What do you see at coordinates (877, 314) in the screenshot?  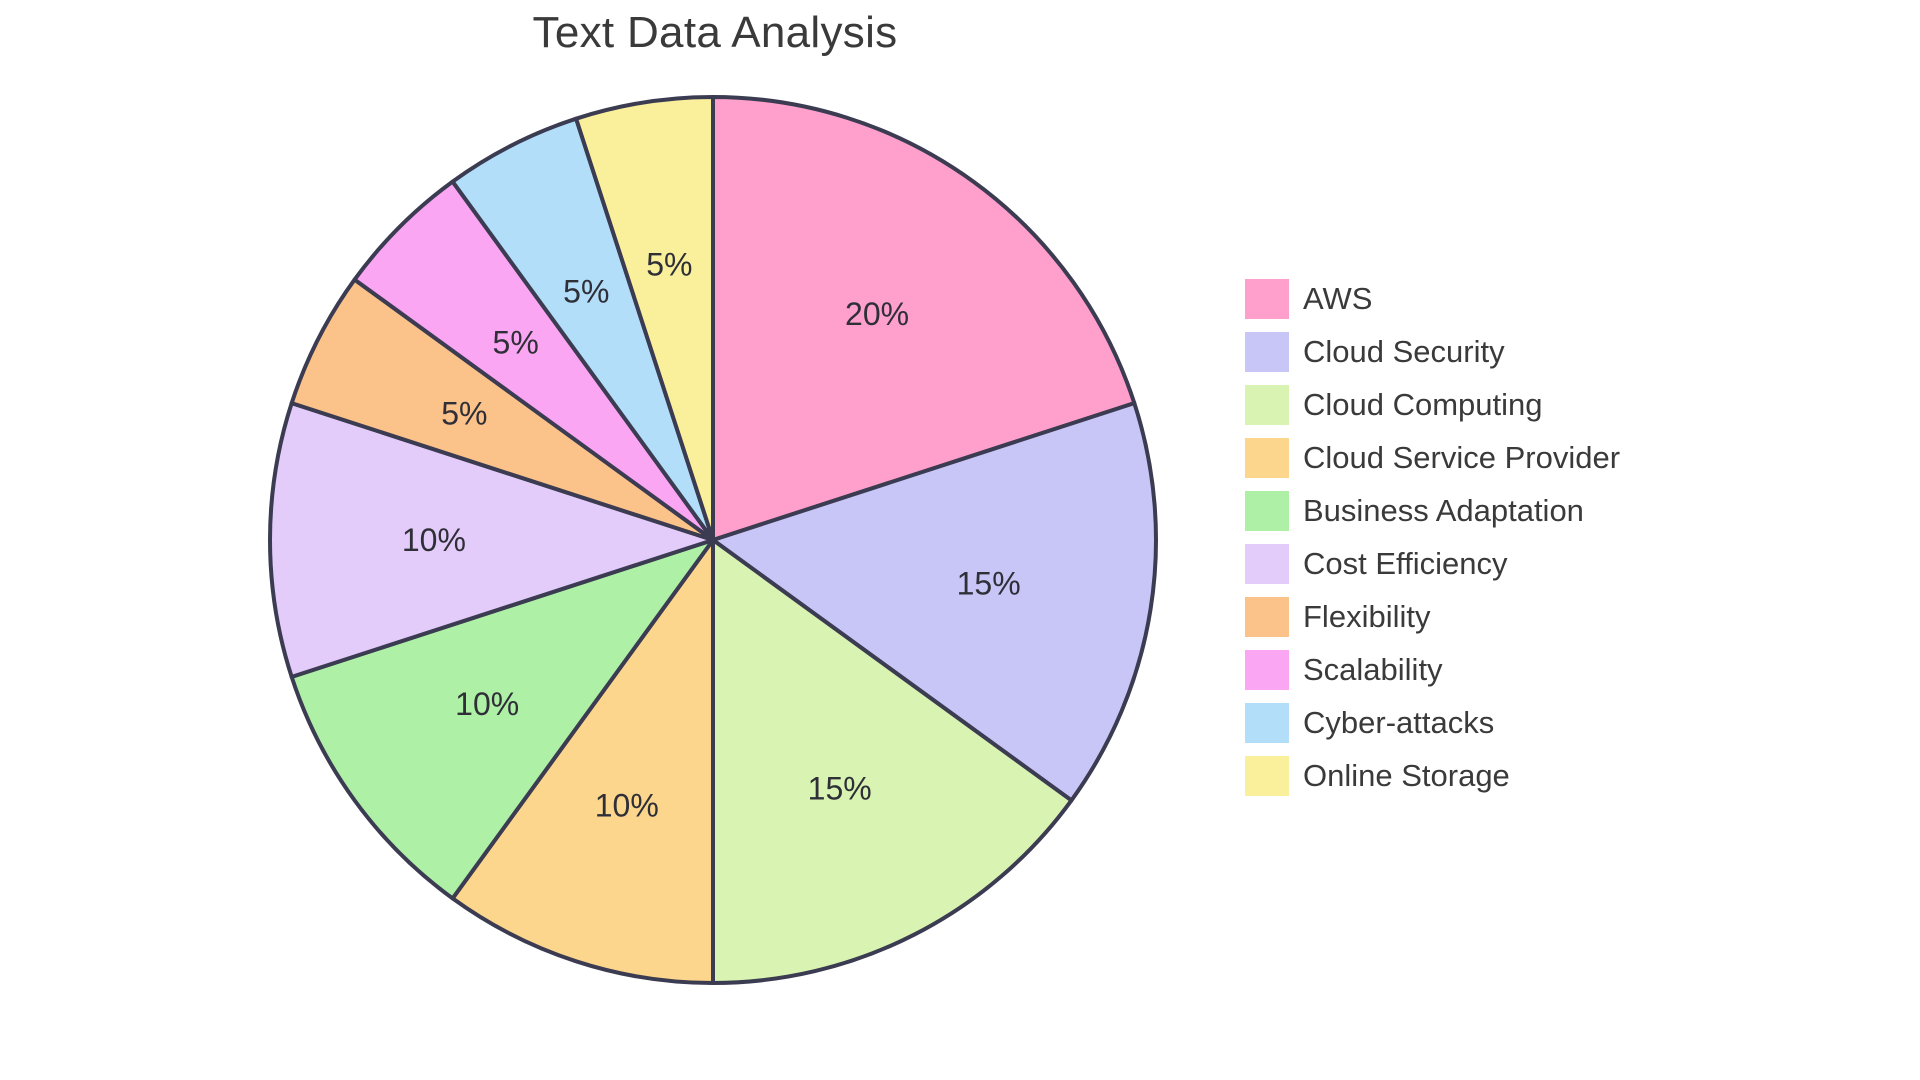 I see `pie-slice-percent-label: 20%` at bounding box center [877, 314].